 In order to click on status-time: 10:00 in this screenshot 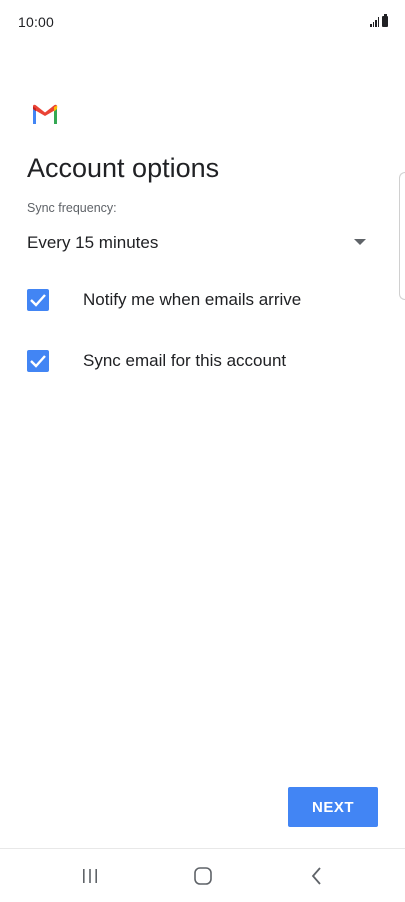, I will do `click(36, 22)`.